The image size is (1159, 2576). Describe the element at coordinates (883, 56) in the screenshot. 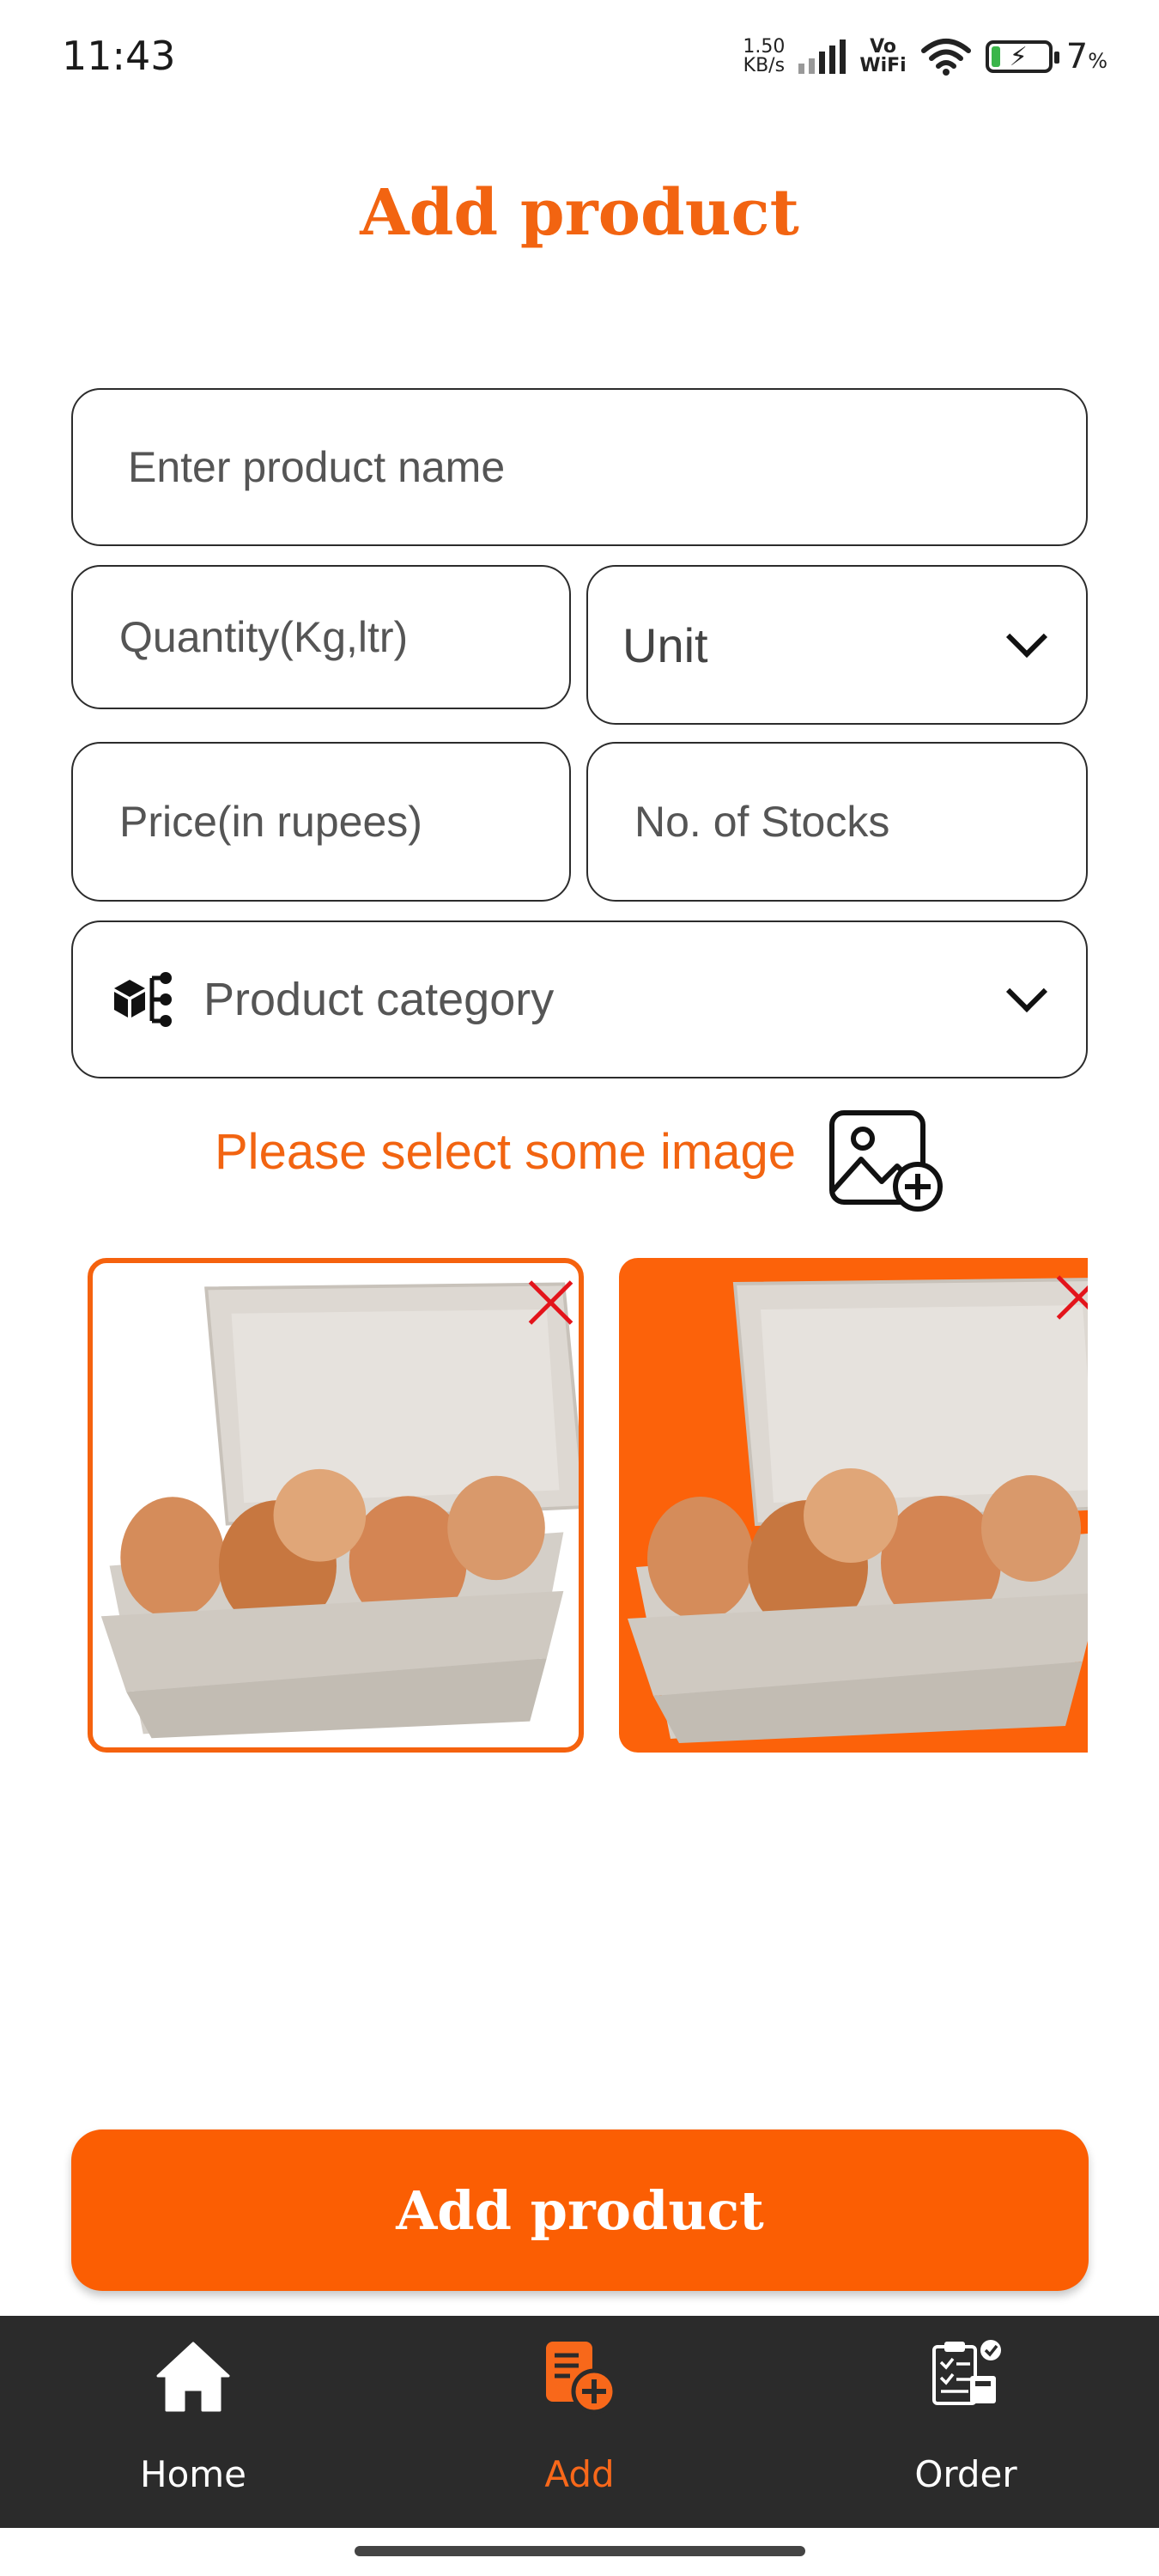

I see `vowifi-icon: Vo WiFi` at that location.